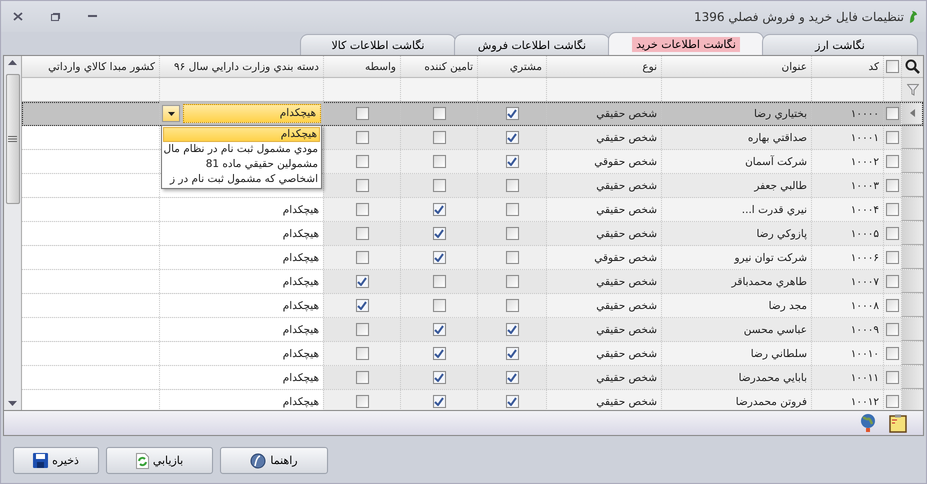 Image resolution: width=927 pixels, height=484 pixels. Describe the element at coordinates (912, 90) in the screenshot. I see `filter-icon` at that location.